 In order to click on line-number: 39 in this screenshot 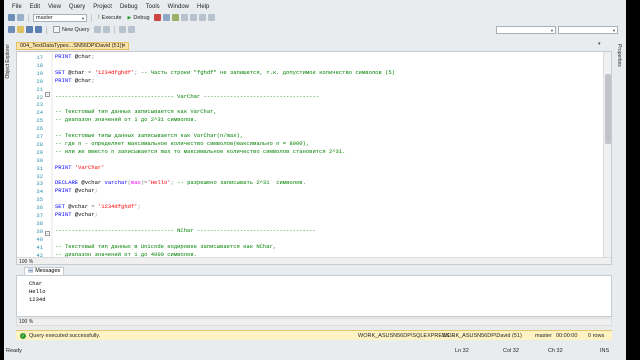, I will do `click(39, 231)`.